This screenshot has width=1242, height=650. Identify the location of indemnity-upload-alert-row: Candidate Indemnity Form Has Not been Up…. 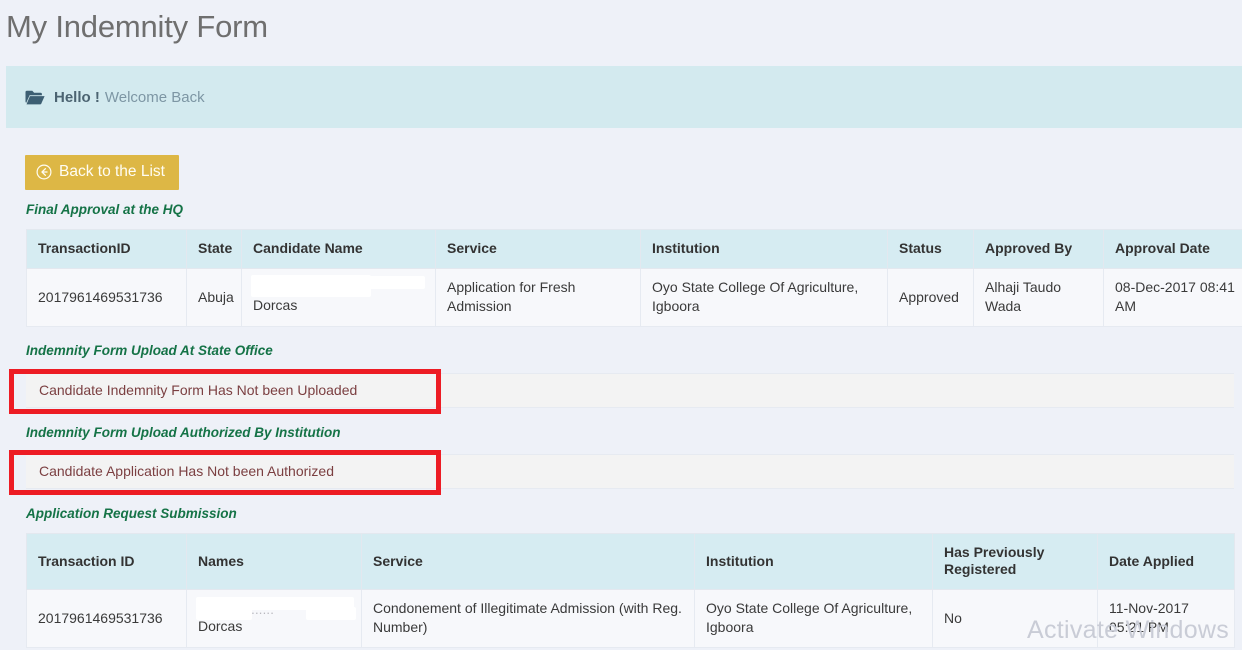
(630, 390).